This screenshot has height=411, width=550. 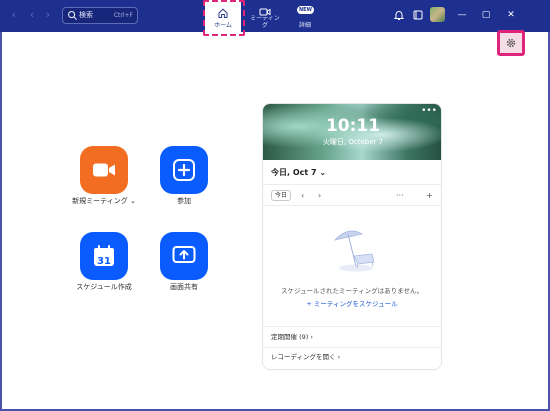 What do you see at coordinates (304, 25) in the screenshot?
I see `tab-more-label: 詳細` at bounding box center [304, 25].